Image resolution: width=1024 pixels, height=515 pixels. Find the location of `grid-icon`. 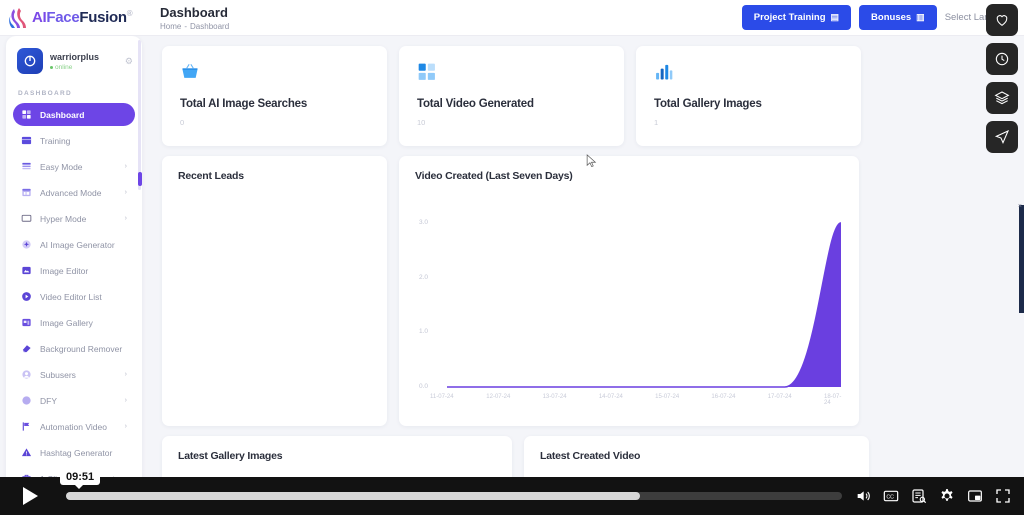

grid-icon is located at coordinates (26, 114).